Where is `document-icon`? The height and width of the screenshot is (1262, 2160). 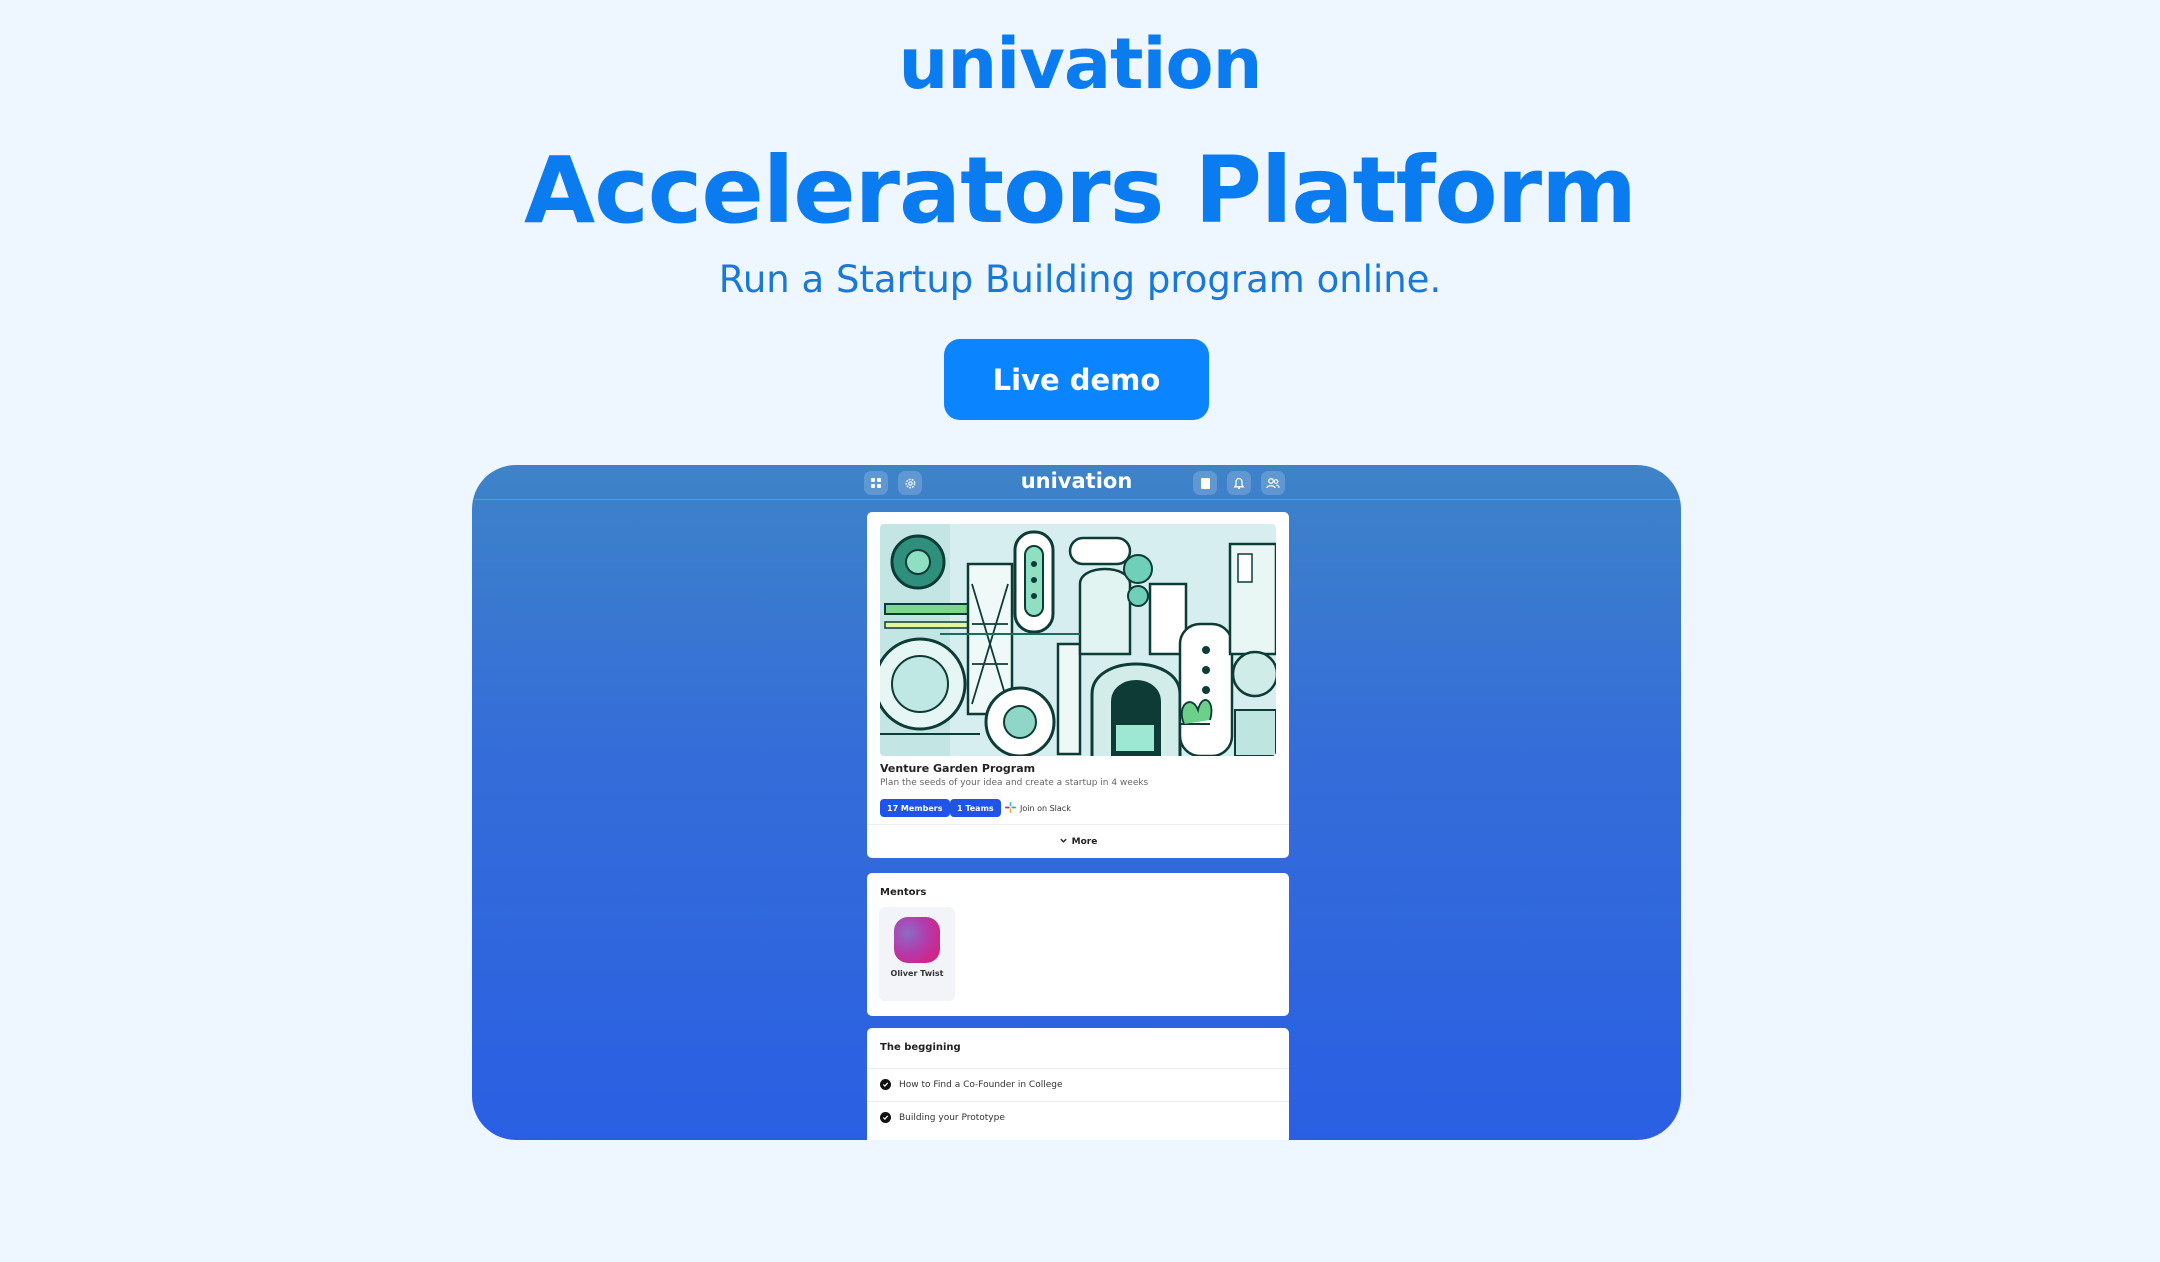
document-icon is located at coordinates (1205, 483).